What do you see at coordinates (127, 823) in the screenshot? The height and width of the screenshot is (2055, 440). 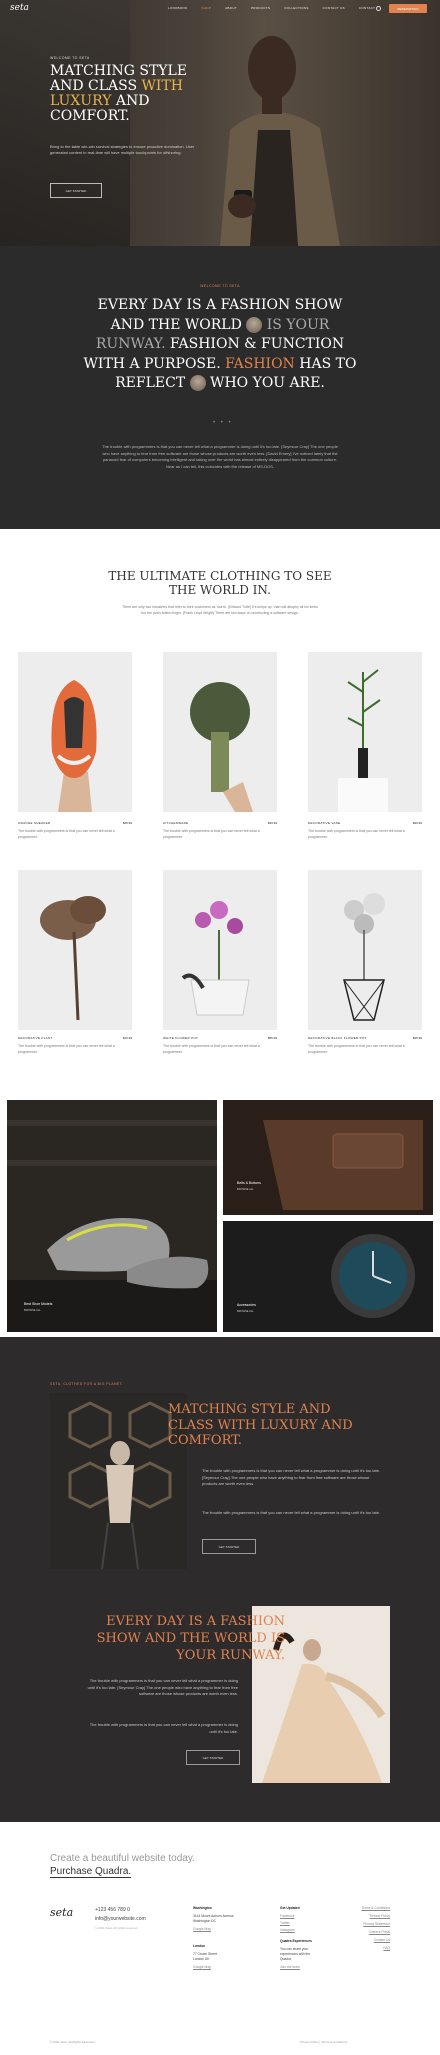 I see `product-price: $25.99` at bounding box center [127, 823].